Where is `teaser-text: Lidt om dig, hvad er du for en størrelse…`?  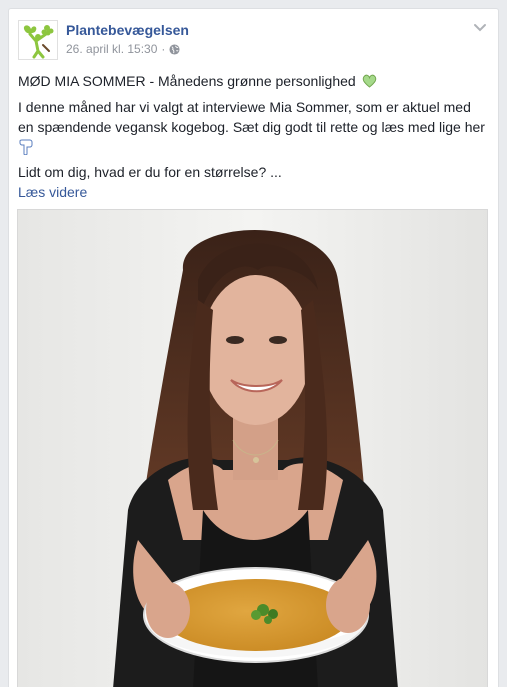 teaser-text: Lidt om dig, hvad er du for en størrelse… is located at coordinates (150, 172).